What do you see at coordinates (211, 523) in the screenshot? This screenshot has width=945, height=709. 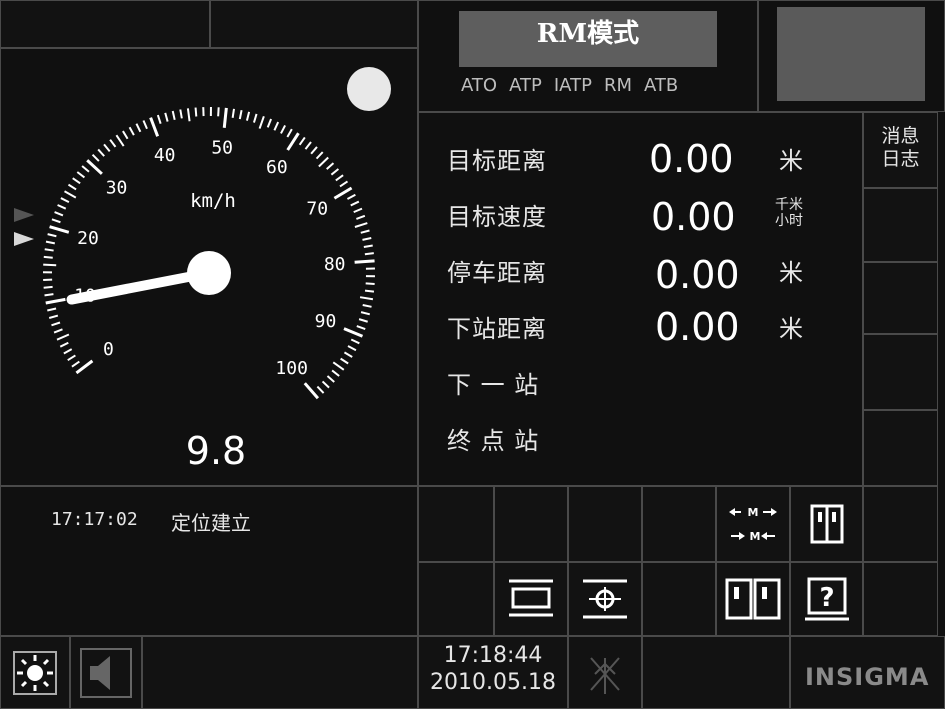 I see `event-text: 定位建立` at bounding box center [211, 523].